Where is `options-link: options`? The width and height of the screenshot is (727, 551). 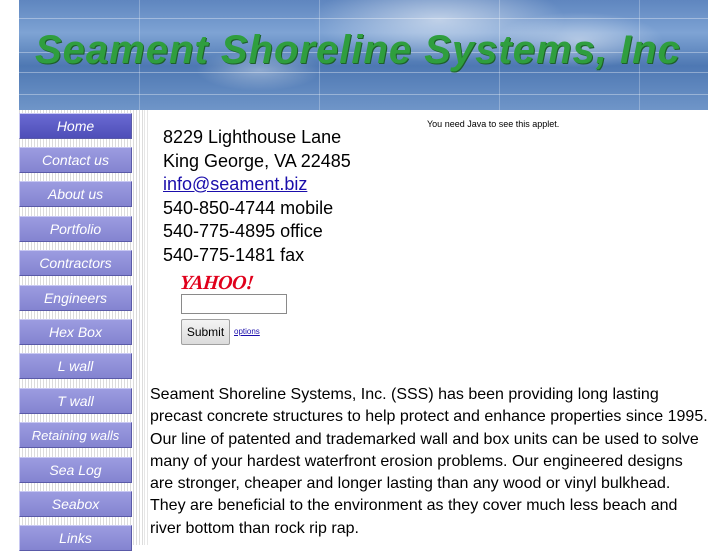
options-link: options is located at coordinates (247, 331).